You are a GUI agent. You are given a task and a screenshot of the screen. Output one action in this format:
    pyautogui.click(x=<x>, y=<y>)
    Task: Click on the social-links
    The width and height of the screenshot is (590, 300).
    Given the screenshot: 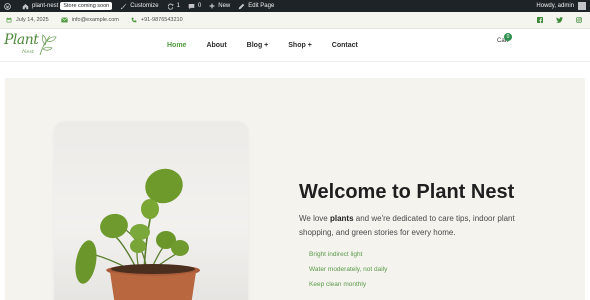 What is the action you would take?
    pyautogui.click(x=557, y=20)
    